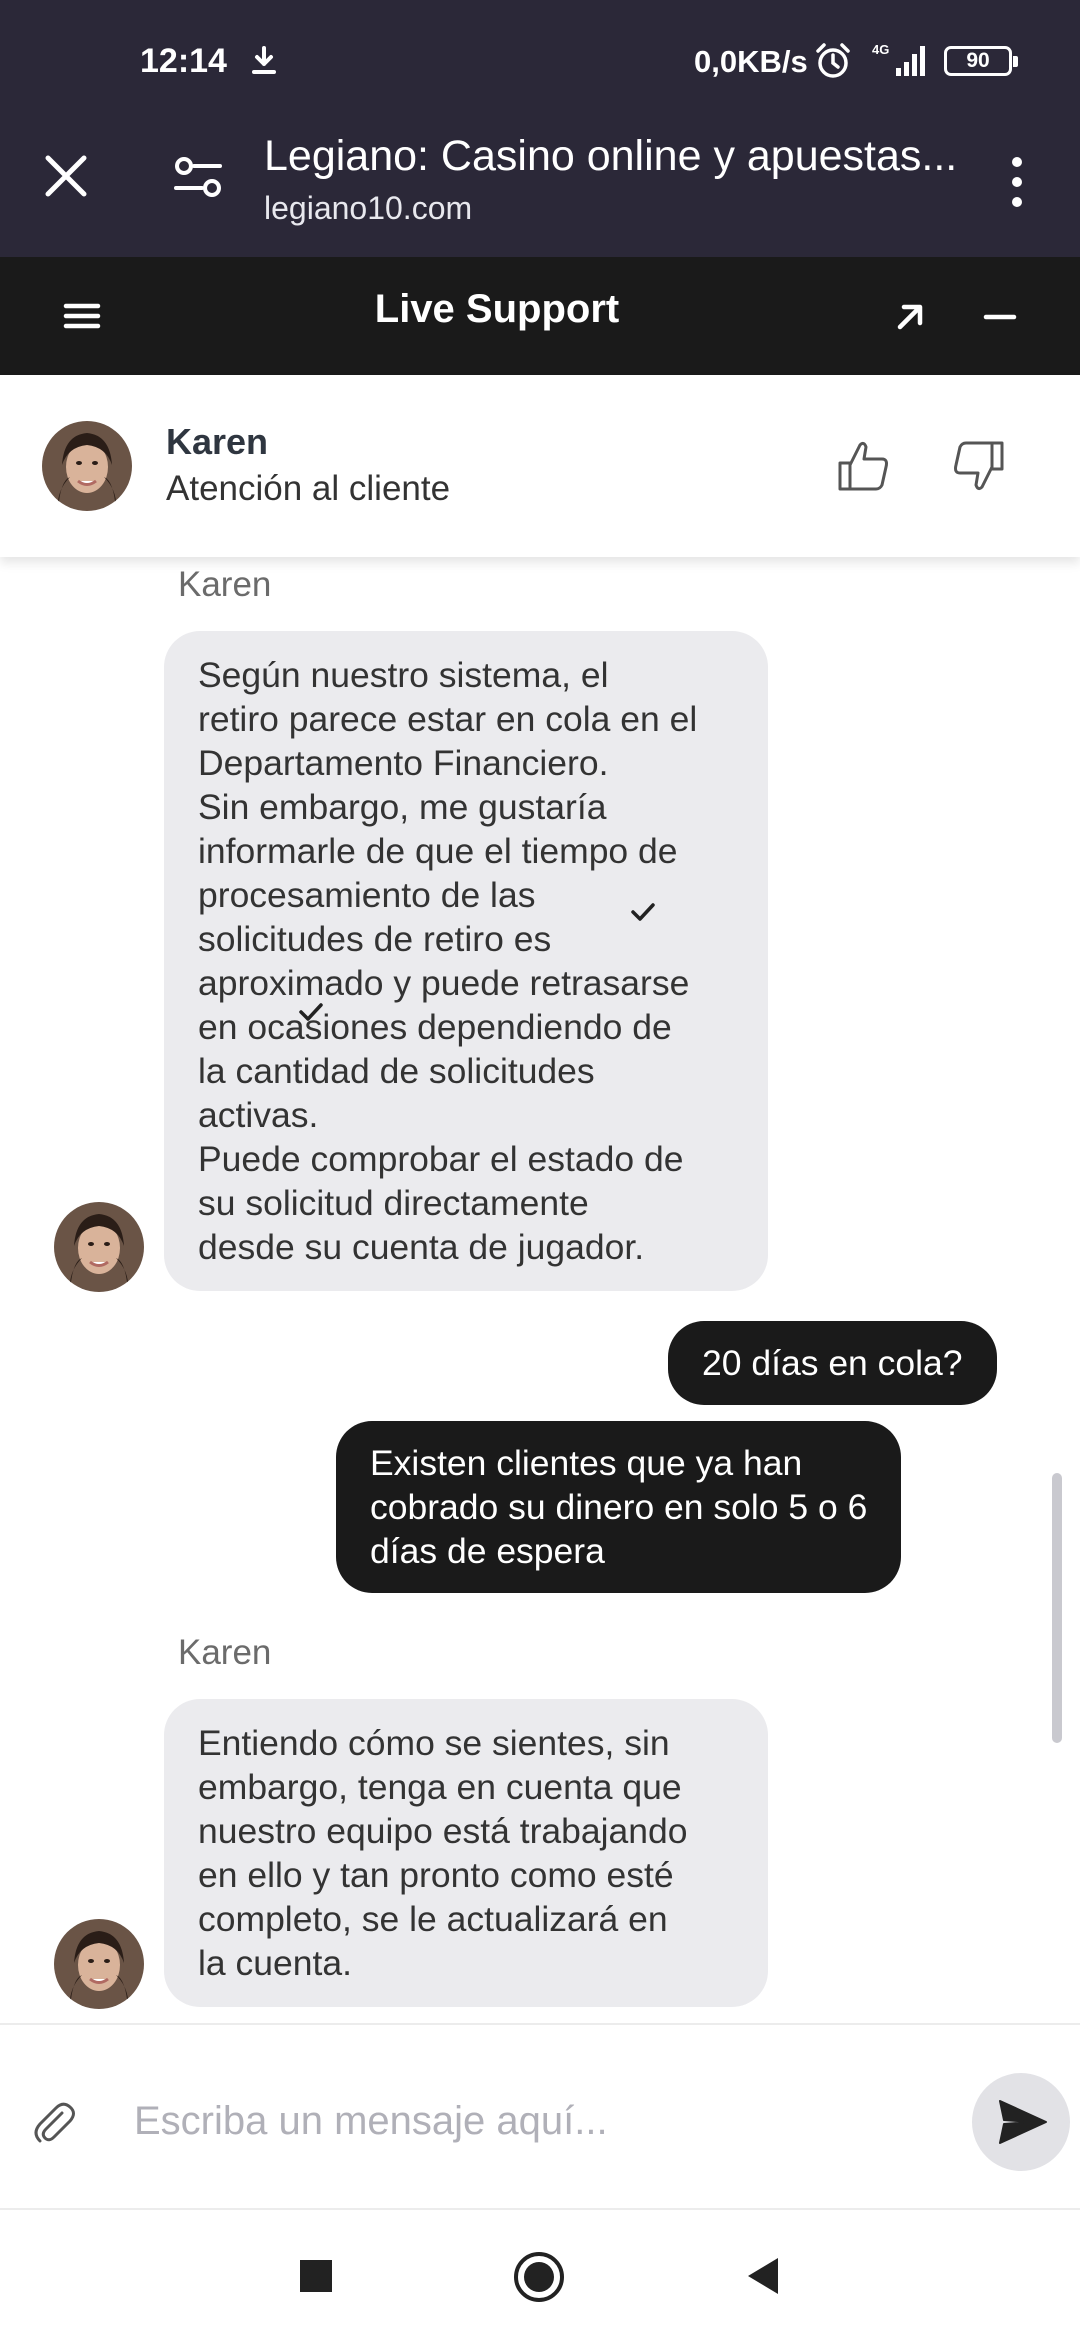 The width and height of the screenshot is (1080, 2340). What do you see at coordinates (54, 2123) in the screenshot?
I see `paperclip-icon` at bounding box center [54, 2123].